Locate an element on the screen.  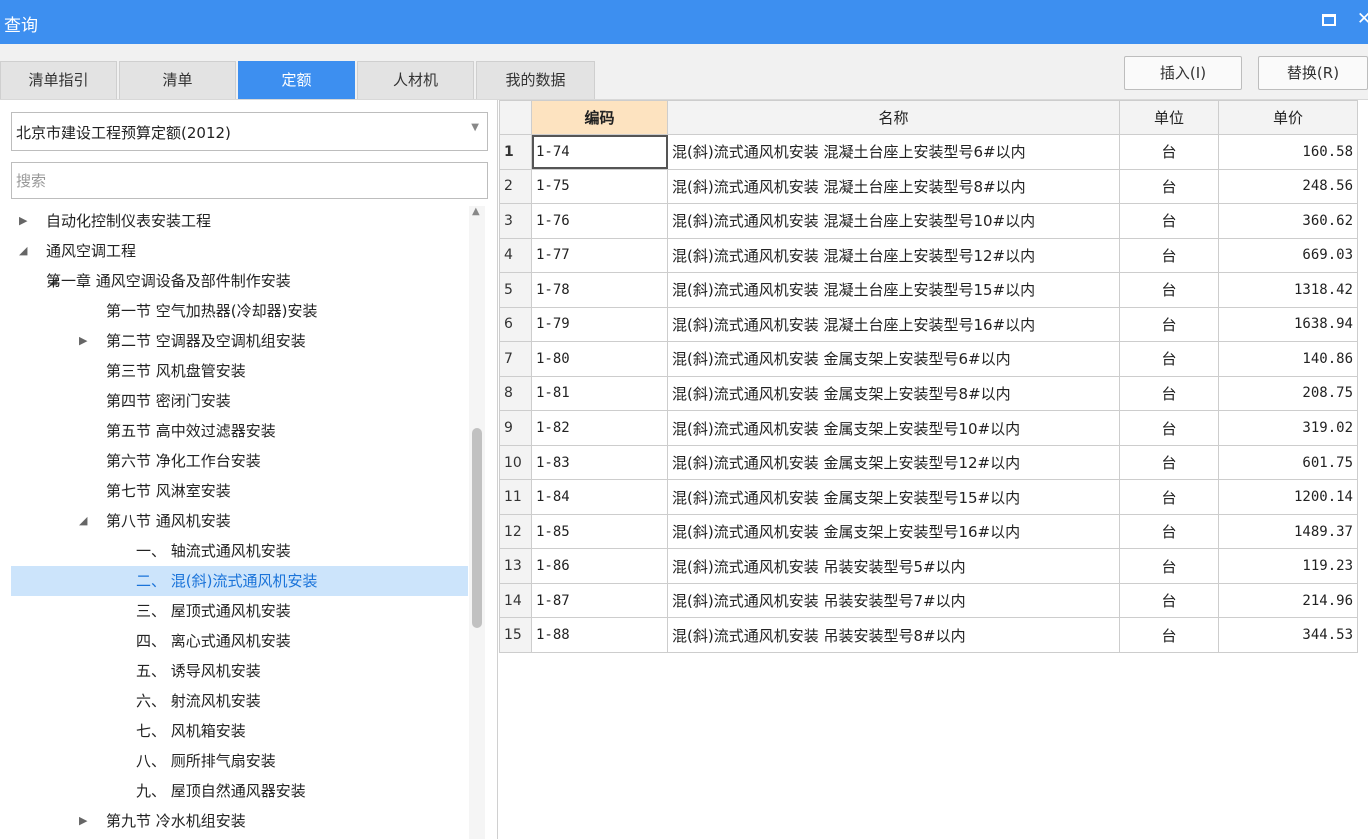
row-number: 8 is located at coordinates (515, 393).